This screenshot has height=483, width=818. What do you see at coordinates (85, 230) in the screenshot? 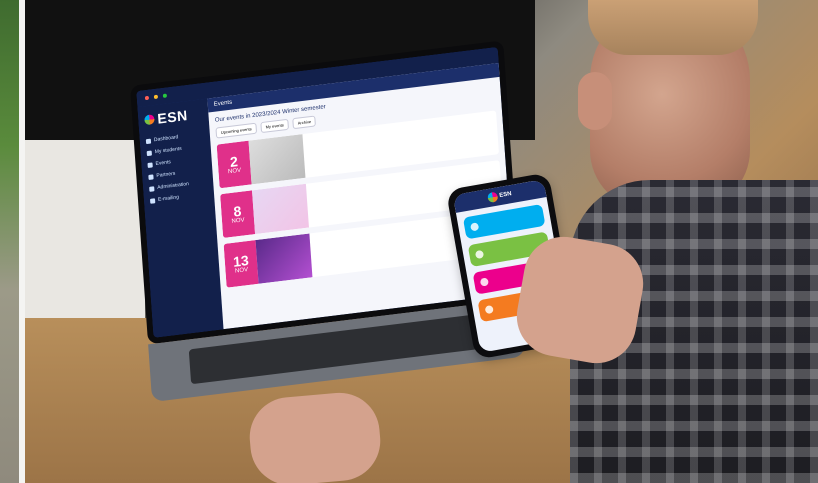
I see `wall` at bounding box center [85, 230].